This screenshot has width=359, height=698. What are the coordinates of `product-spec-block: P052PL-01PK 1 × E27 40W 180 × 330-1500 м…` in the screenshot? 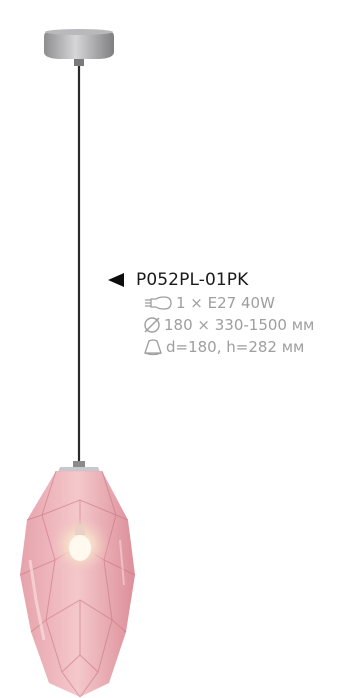 It's located at (230, 313).